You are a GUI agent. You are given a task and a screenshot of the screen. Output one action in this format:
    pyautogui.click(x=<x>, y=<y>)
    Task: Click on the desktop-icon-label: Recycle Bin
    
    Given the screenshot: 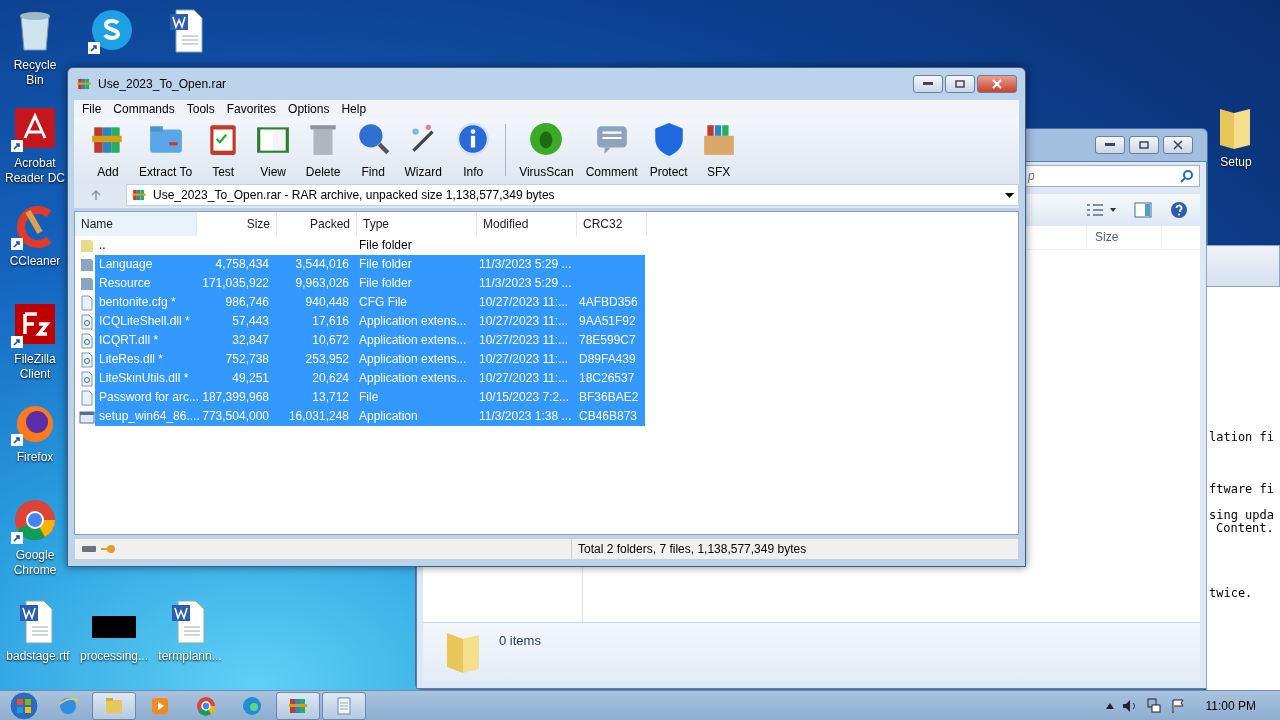 What is the action you would take?
    pyautogui.click(x=35, y=73)
    